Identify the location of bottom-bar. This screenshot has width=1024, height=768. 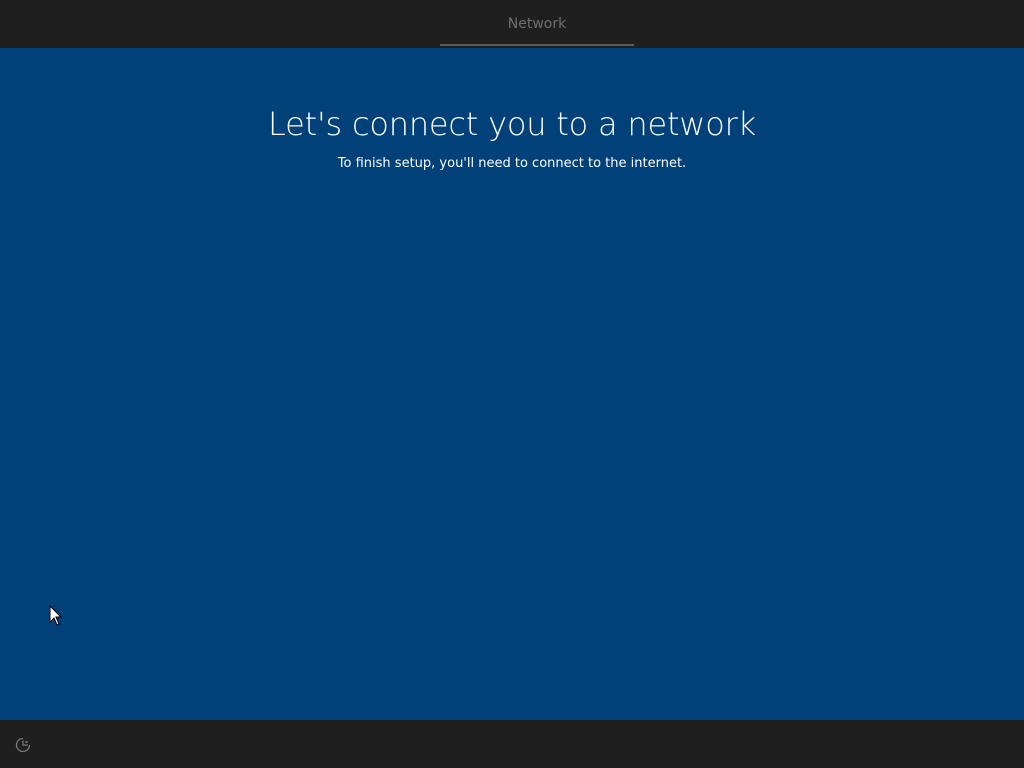
(512, 744).